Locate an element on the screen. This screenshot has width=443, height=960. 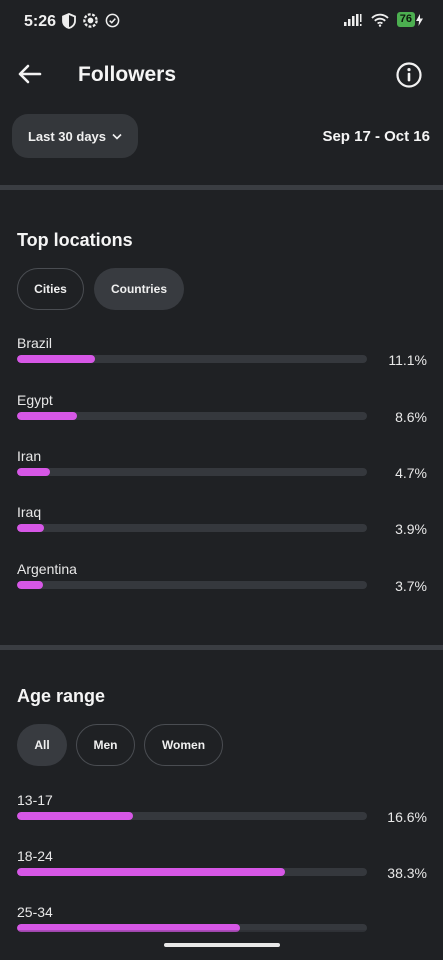
tab-countries-label: Countries is located at coordinates (138, 289).